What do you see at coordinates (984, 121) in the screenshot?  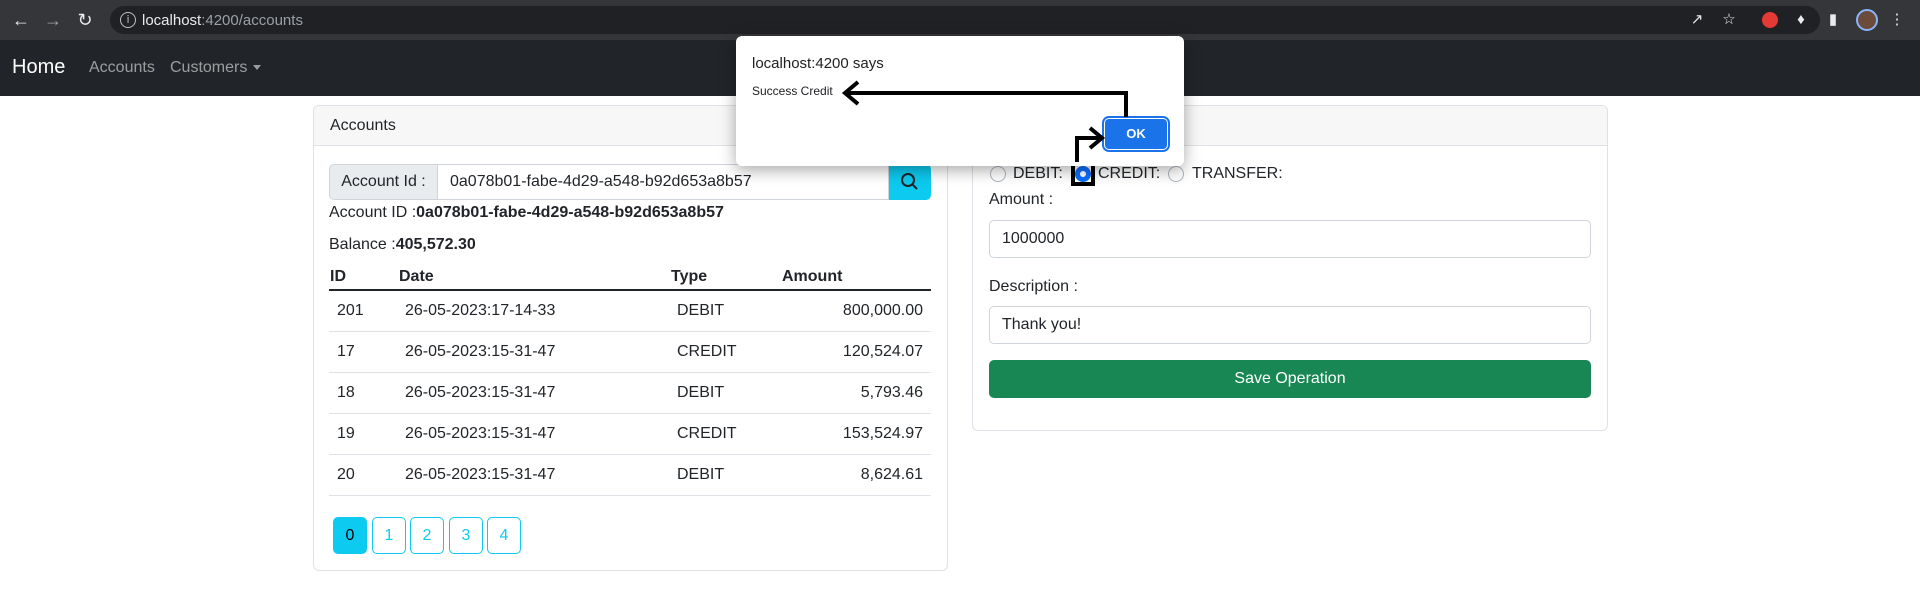 I see `annotation-arrows` at bounding box center [984, 121].